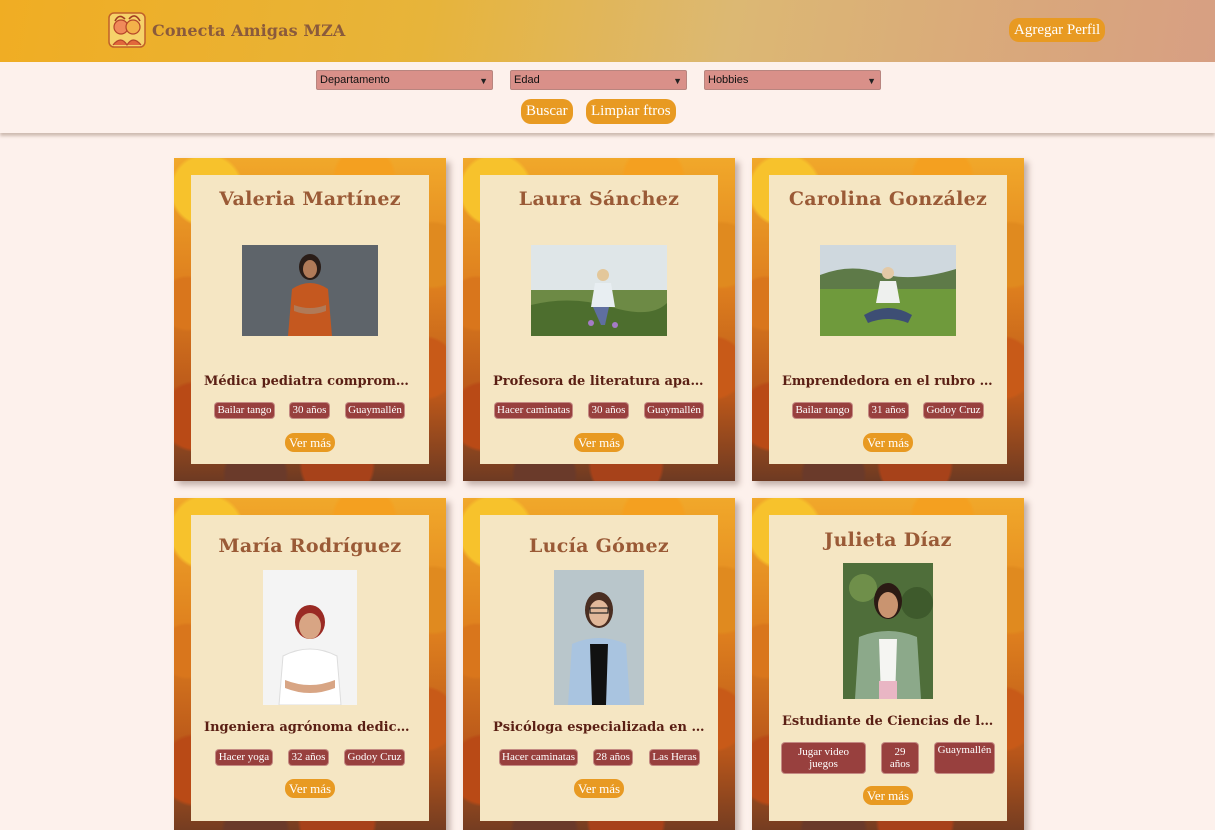 The width and height of the screenshot is (1215, 830). I want to click on profile-name: Laura Sánchez, so click(599, 199).